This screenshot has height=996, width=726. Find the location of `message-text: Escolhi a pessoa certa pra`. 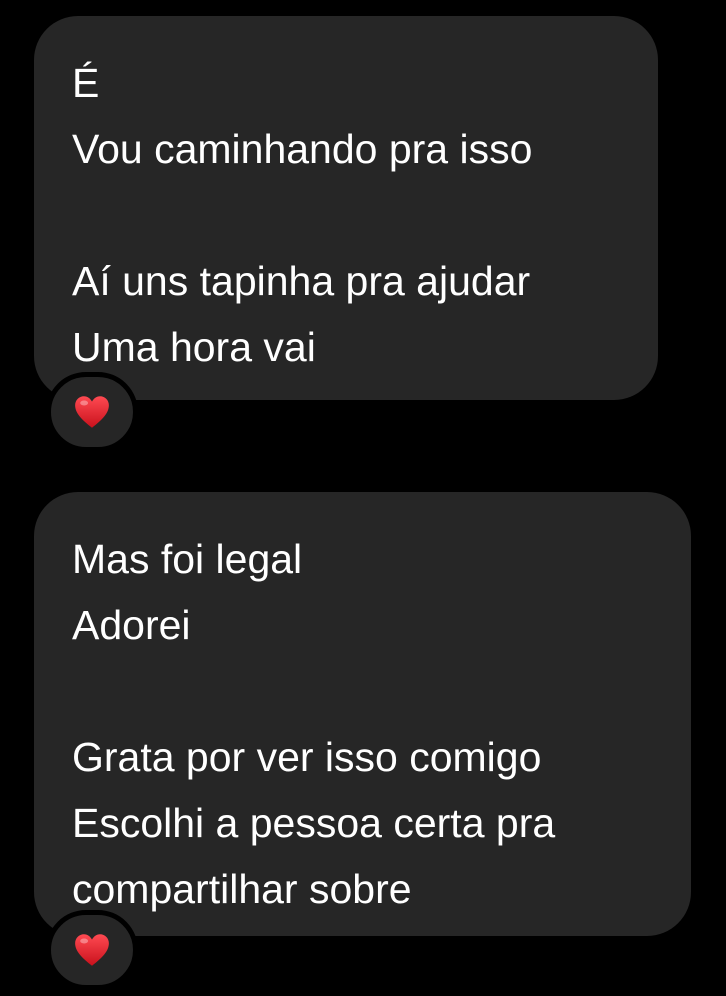

message-text: Escolhi a pessoa certa pra is located at coordinates (314, 823).